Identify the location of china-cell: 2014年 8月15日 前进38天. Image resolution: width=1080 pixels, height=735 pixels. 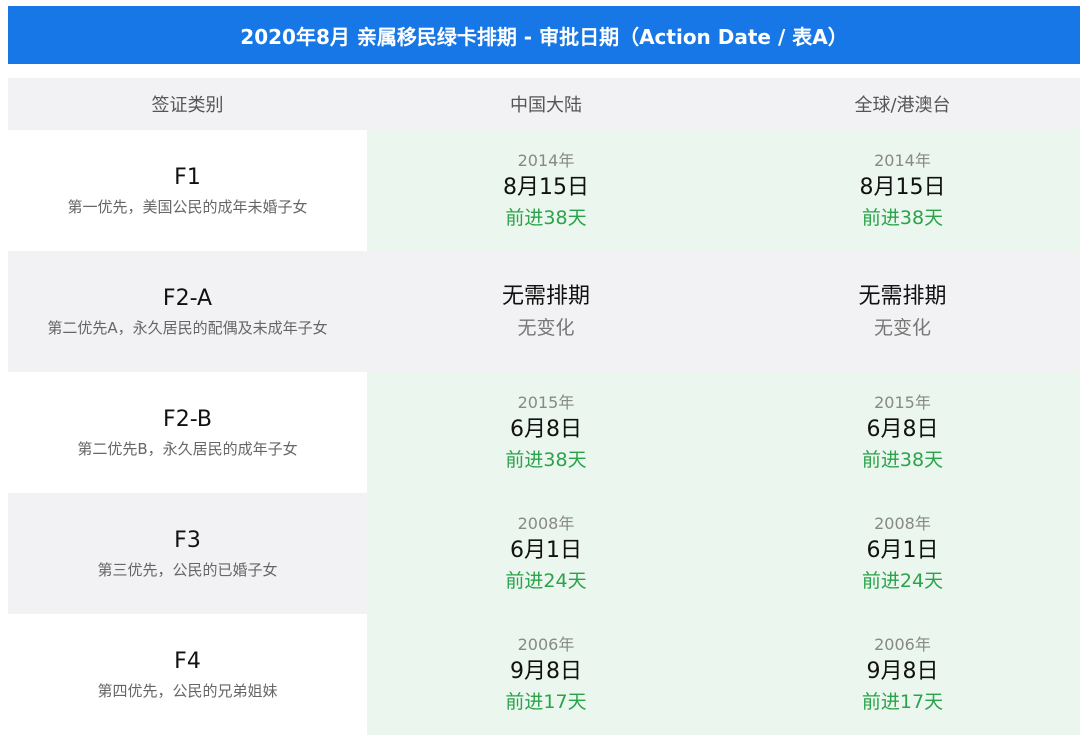
(546, 190).